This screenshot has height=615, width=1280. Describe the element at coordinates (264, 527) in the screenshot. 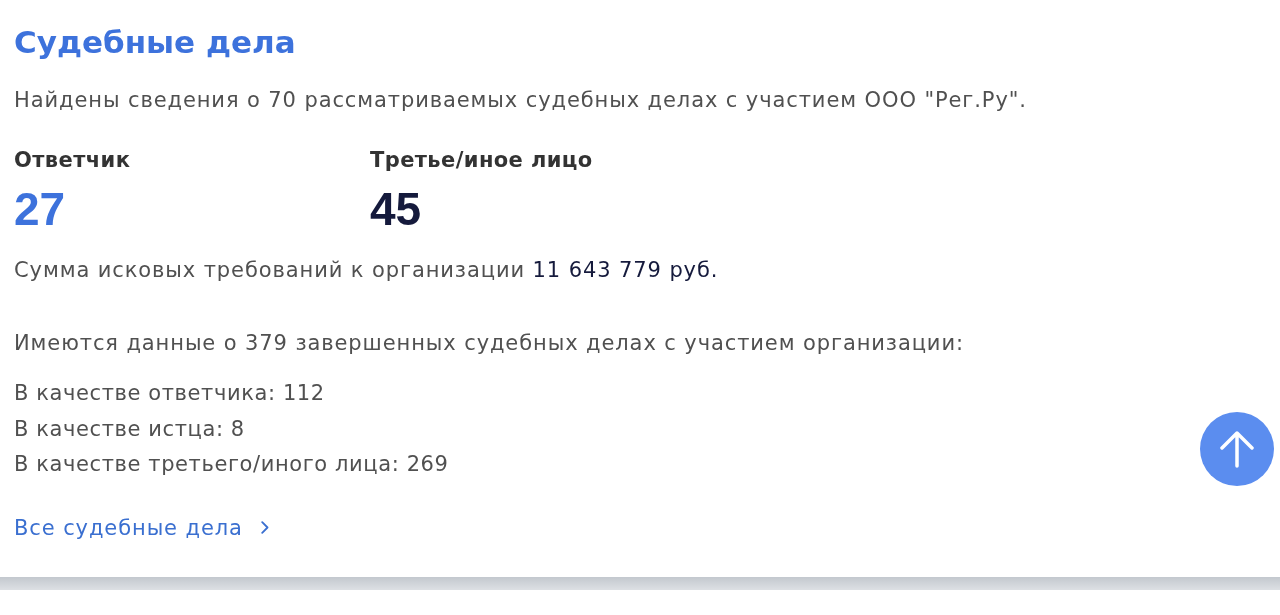

I see `chevron-right-icon` at that location.